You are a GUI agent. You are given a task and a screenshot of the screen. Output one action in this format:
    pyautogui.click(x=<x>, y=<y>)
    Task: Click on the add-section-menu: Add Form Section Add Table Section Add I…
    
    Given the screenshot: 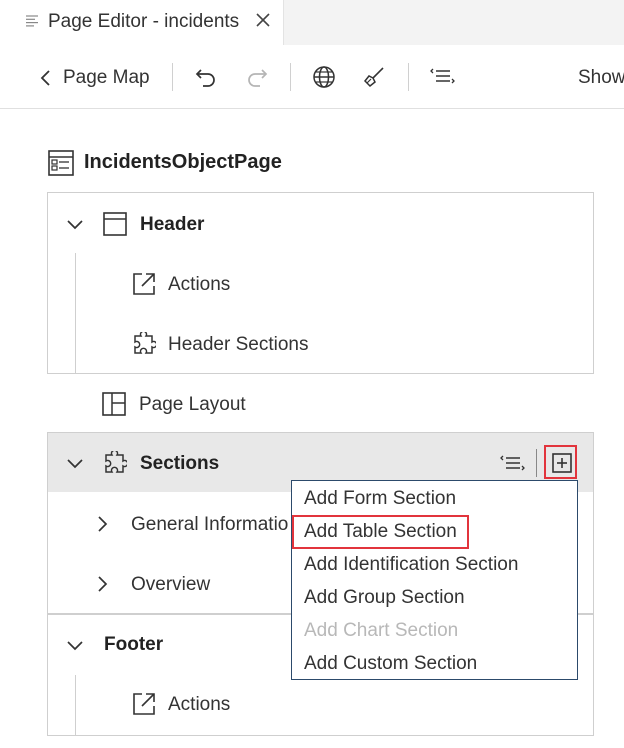 What is the action you would take?
    pyautogui.click(x=434, y=580)
    